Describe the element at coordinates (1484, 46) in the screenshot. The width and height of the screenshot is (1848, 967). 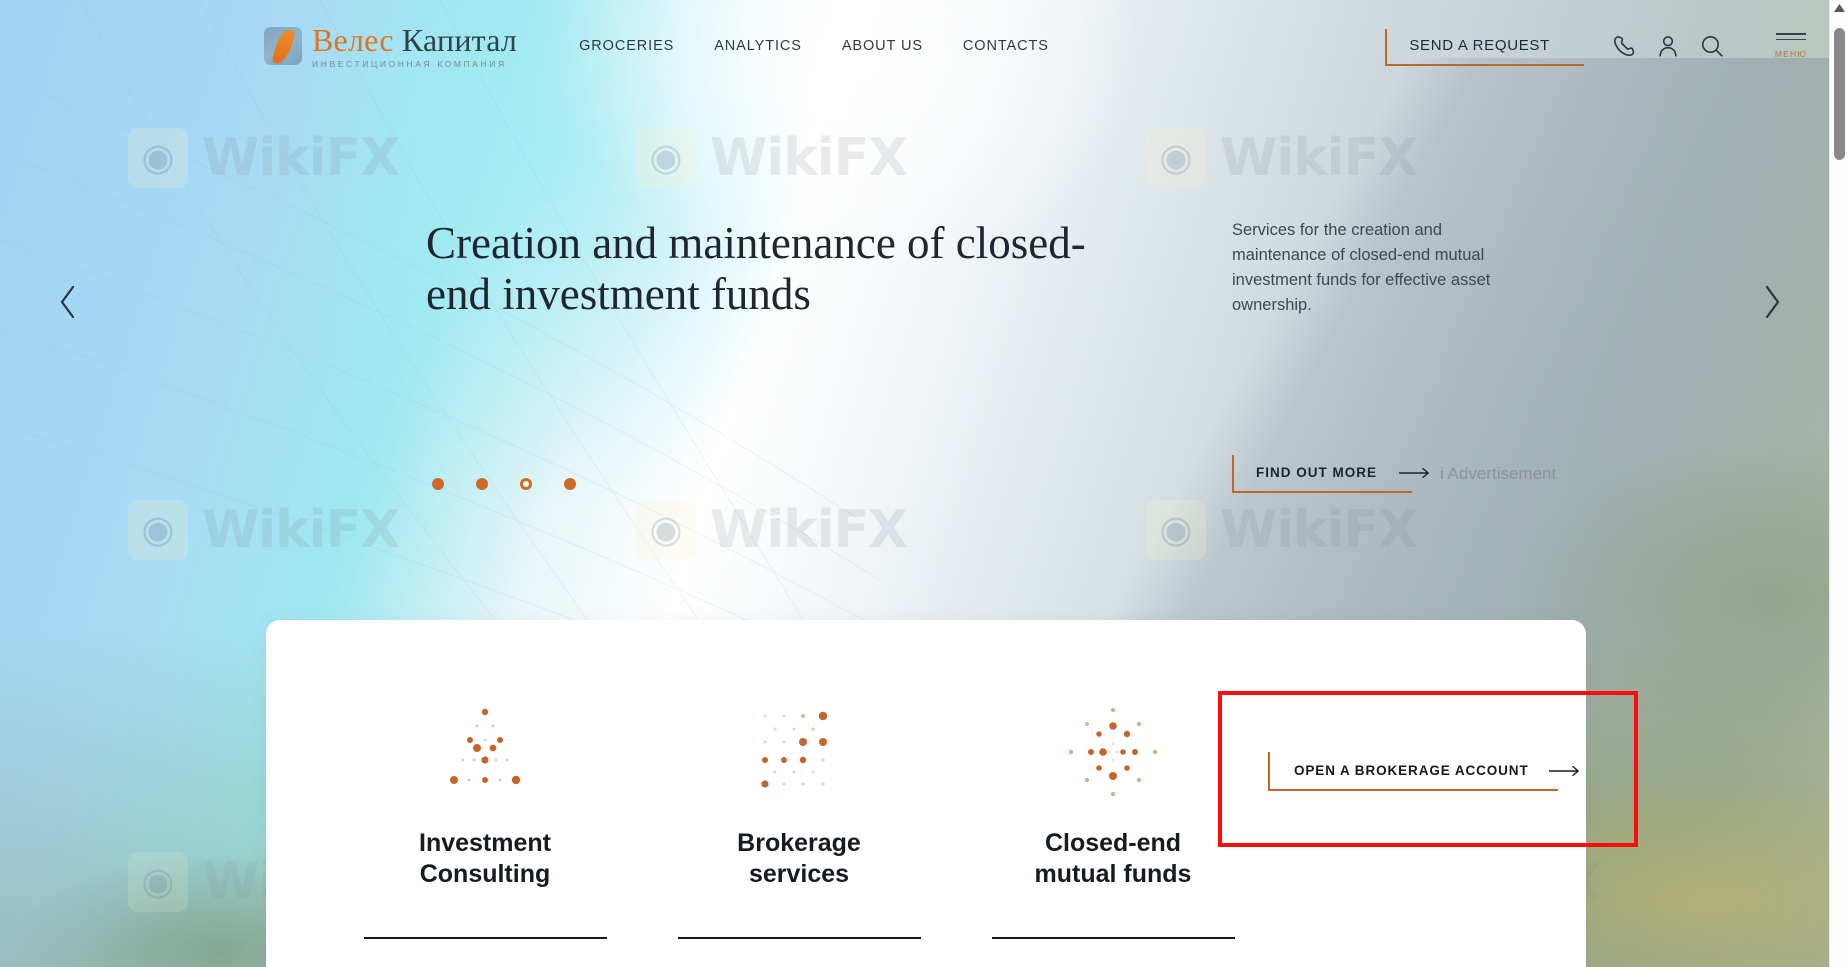
I see `send-request-button: SEND A REQUEST` at that location.